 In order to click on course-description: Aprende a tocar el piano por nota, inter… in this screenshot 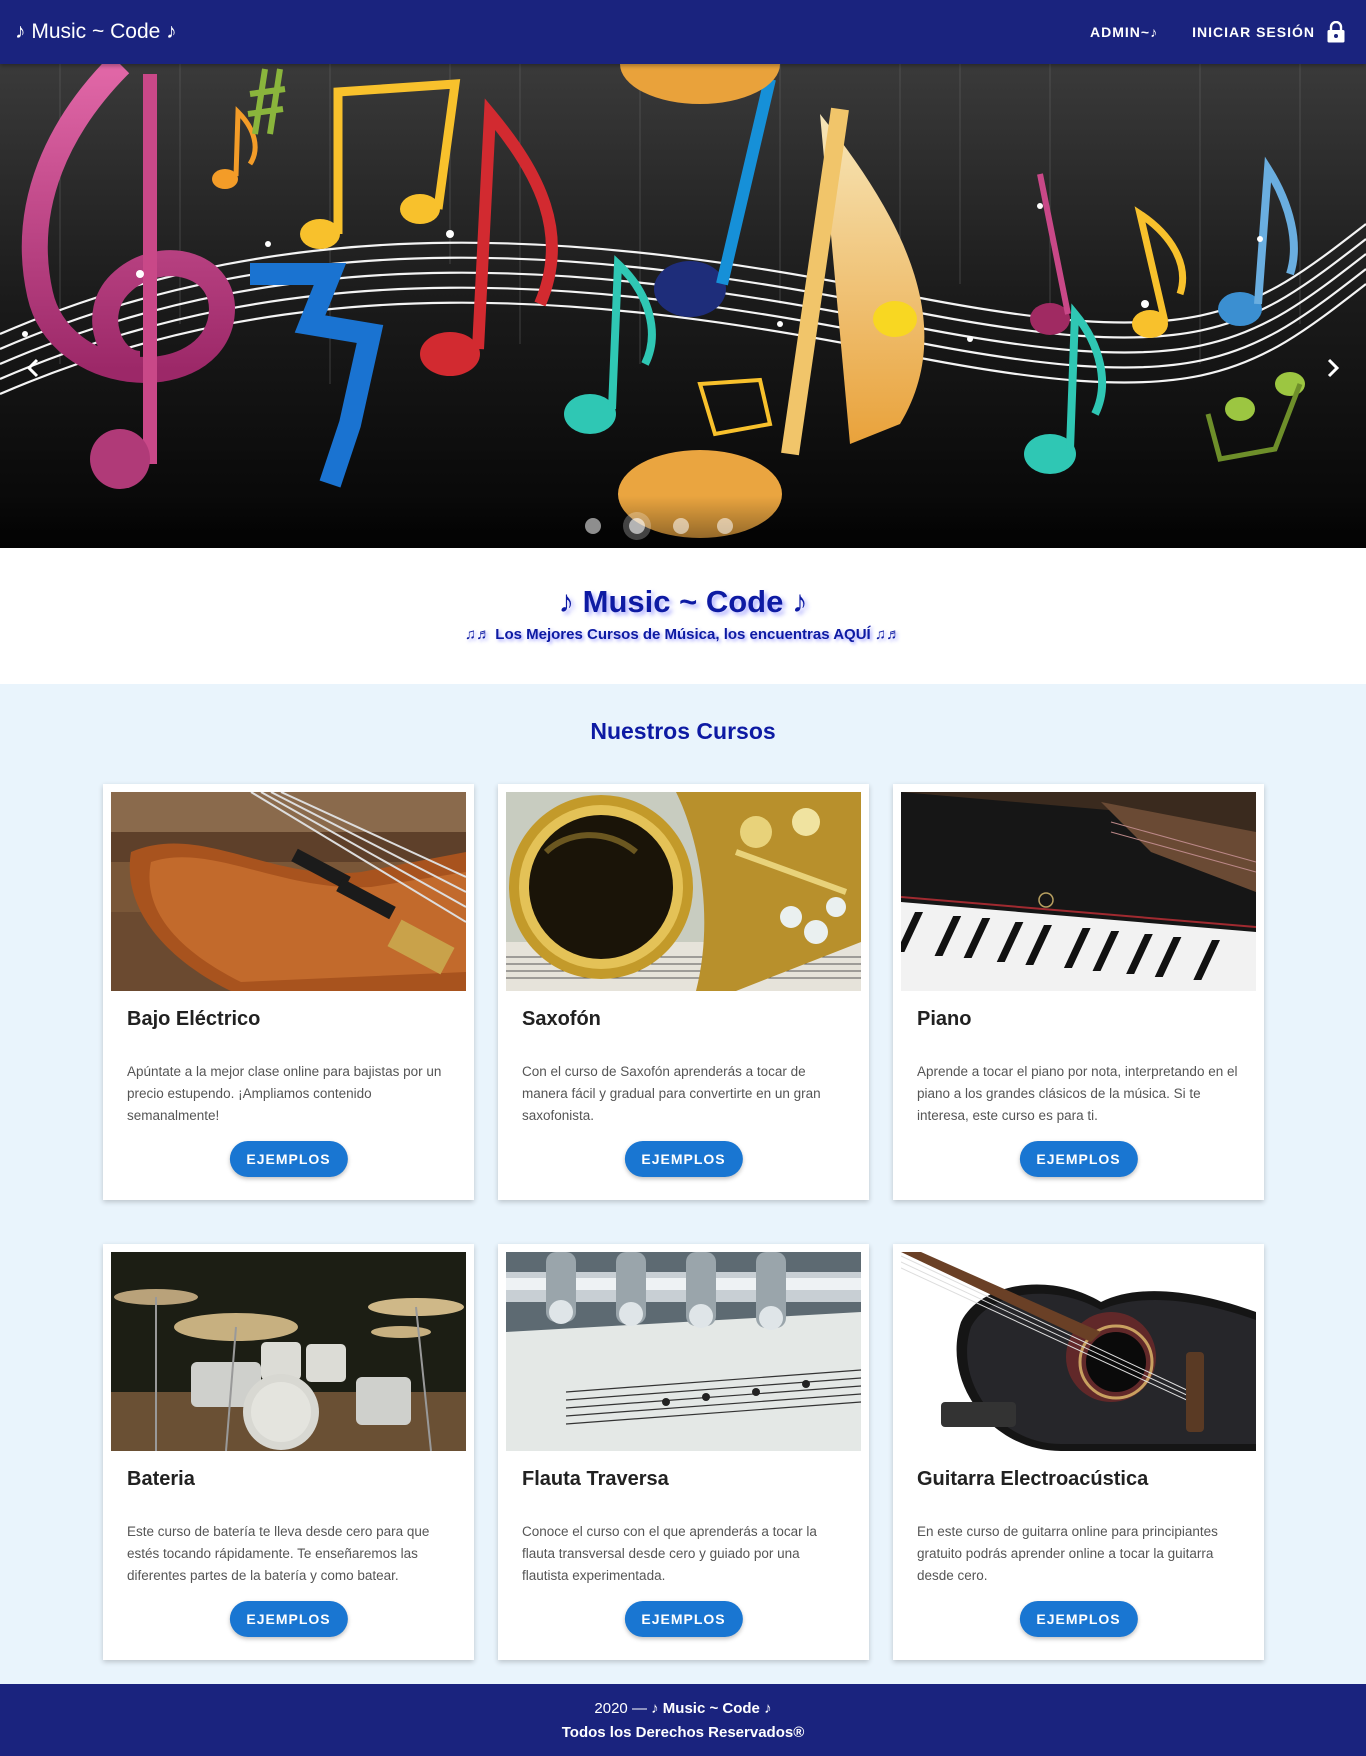, I will do `click(1077, 1093)`.